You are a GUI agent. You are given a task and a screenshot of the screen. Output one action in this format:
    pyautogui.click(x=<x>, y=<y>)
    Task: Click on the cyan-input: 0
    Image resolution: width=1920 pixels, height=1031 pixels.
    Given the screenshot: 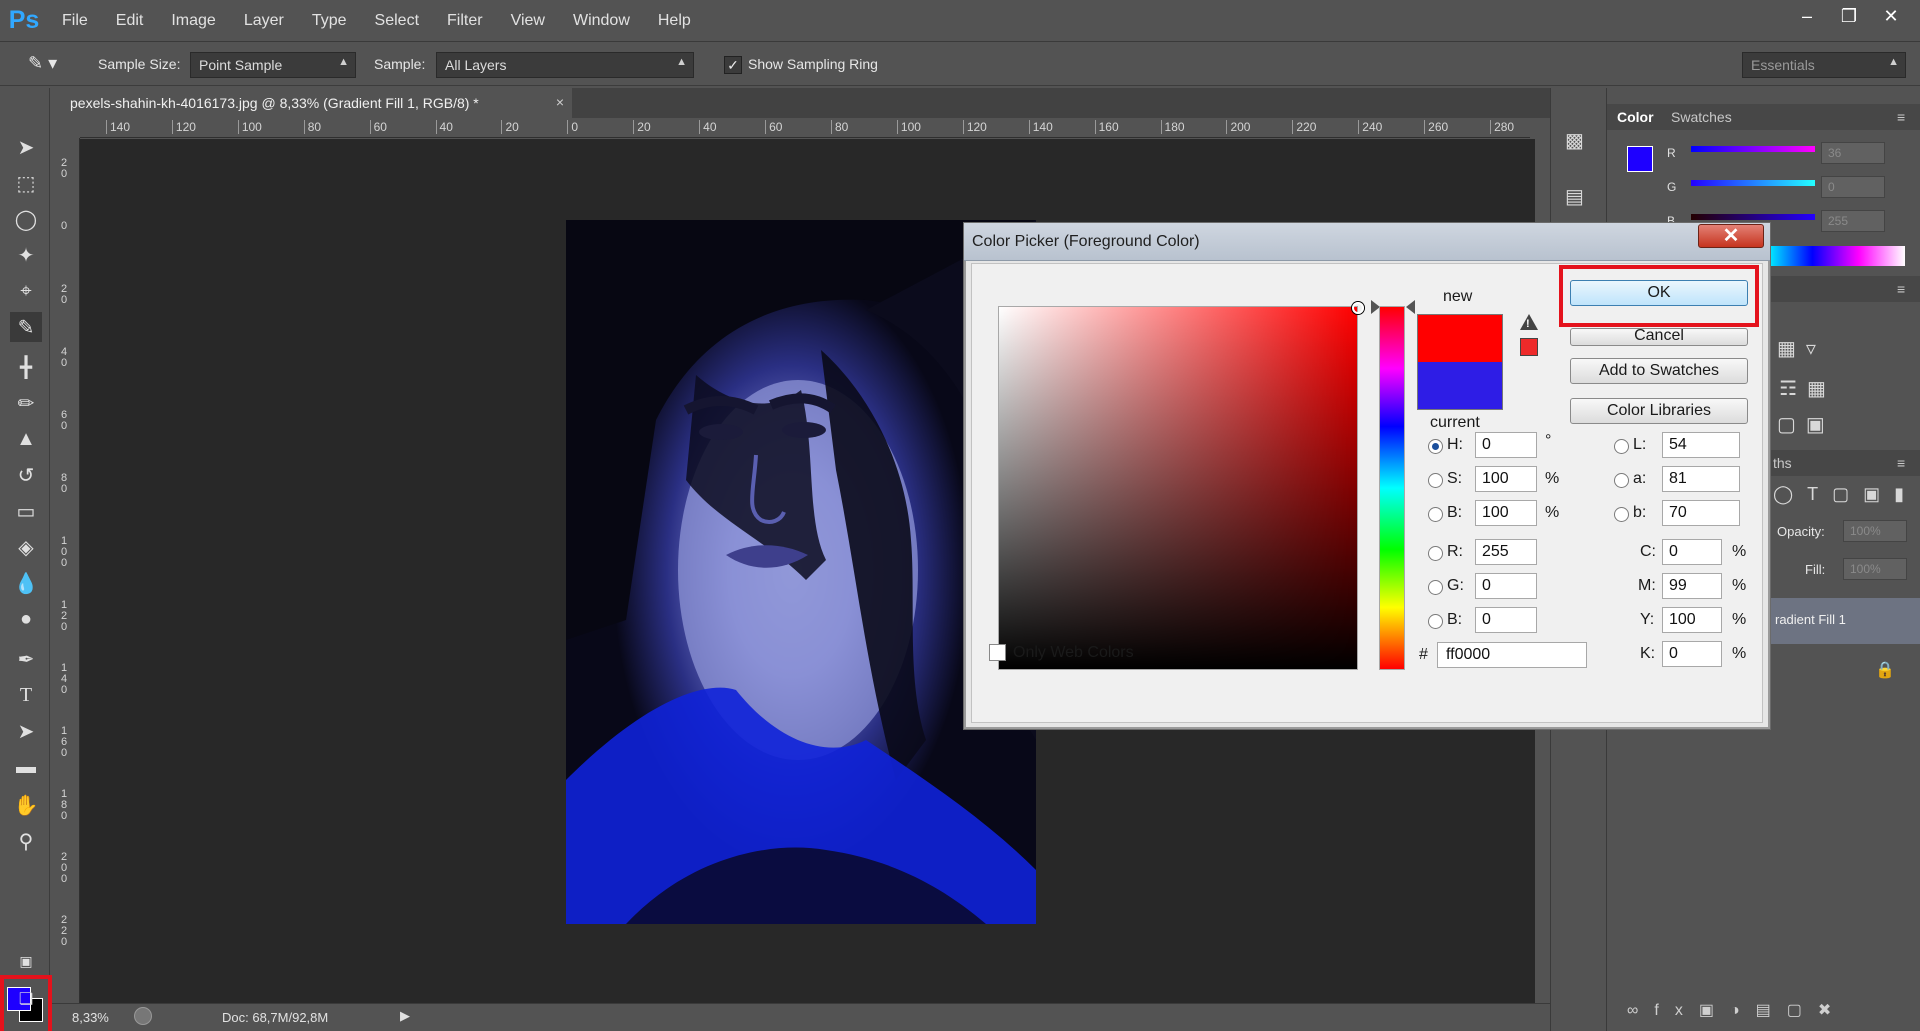 What is the action you would take?
    pyautogui.click(x=1692, y=552)
    